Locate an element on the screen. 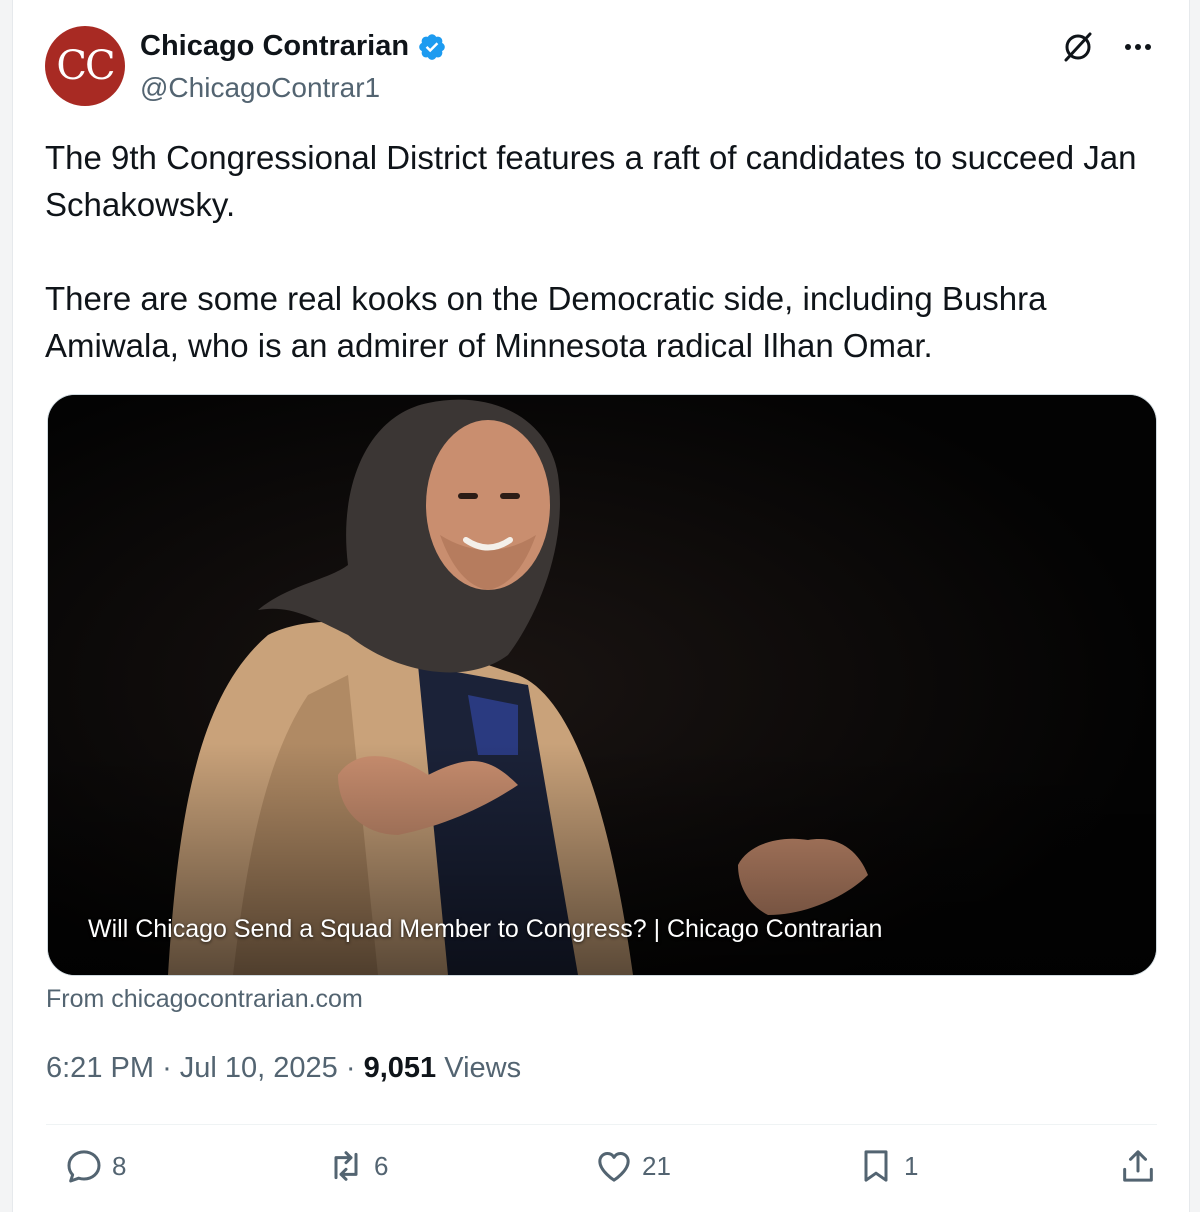  repost-icon is located at coordinates (346, 1166).